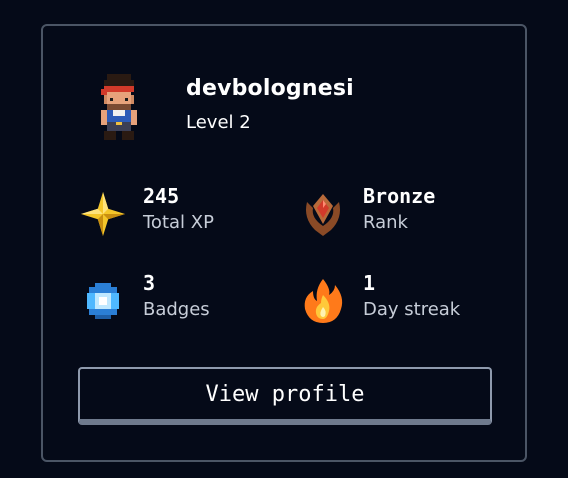  I want to click on stat-value: 3, so click(149, 283).